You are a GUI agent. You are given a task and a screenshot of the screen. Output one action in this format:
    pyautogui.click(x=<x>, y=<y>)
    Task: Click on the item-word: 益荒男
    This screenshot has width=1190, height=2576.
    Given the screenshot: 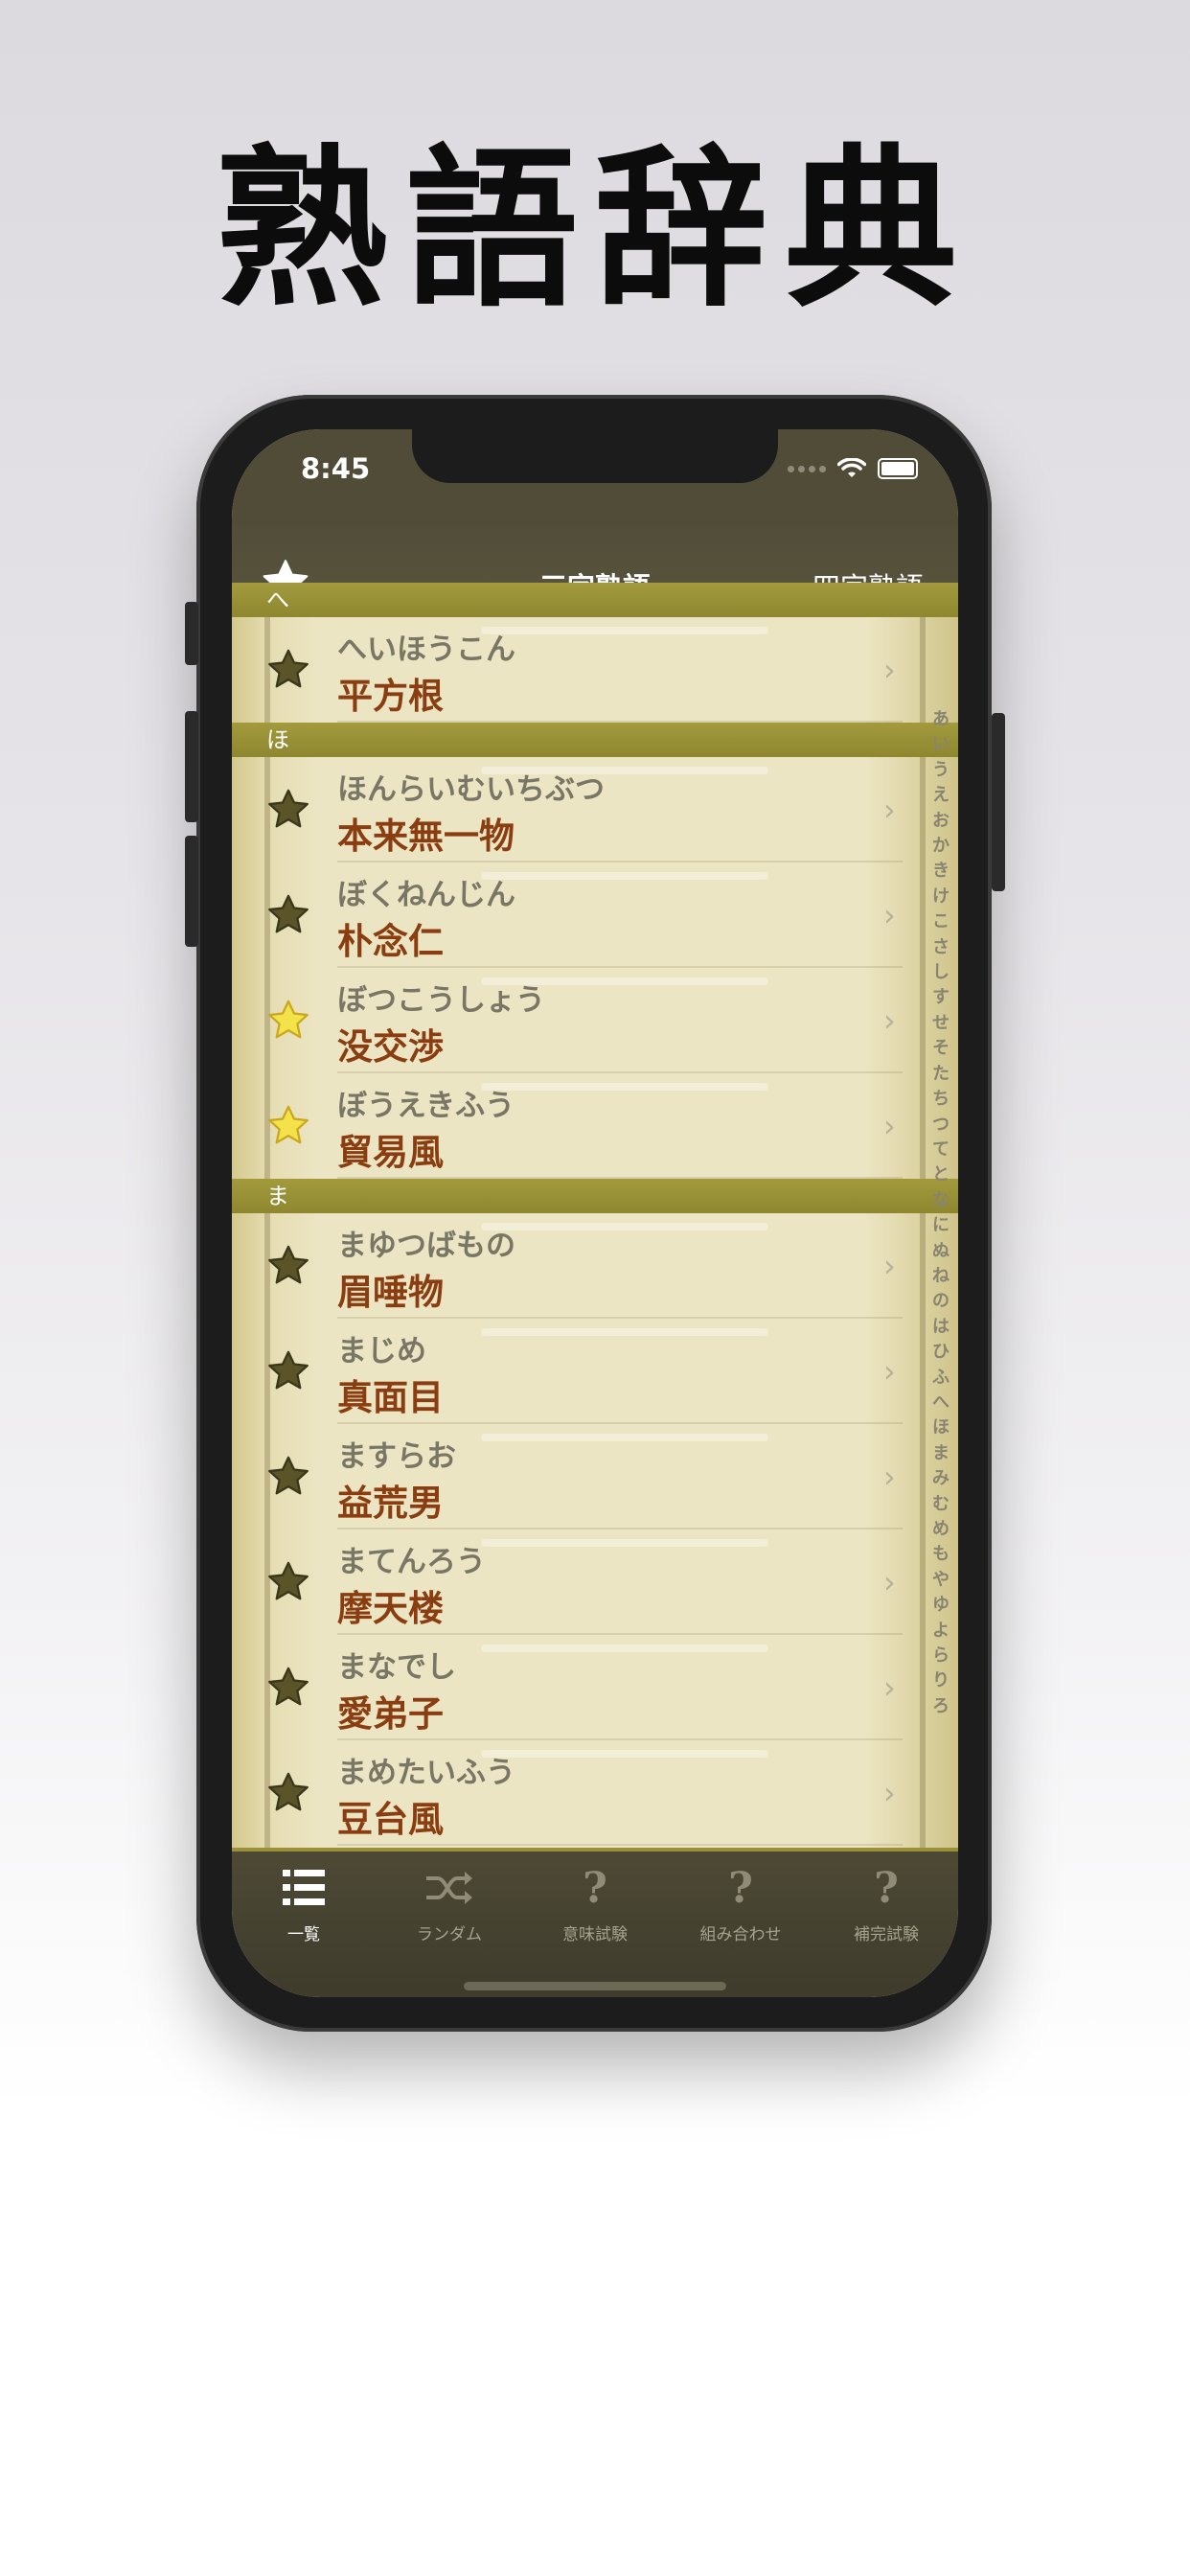 What is the action you would take?
    pyautogui.click(x=390, y=1503)
    